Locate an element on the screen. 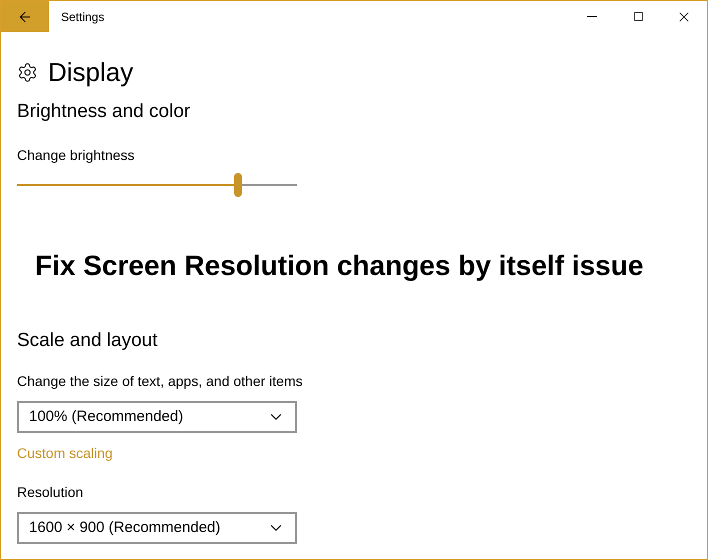  minimize-icon is located at coordinates (592, 16).